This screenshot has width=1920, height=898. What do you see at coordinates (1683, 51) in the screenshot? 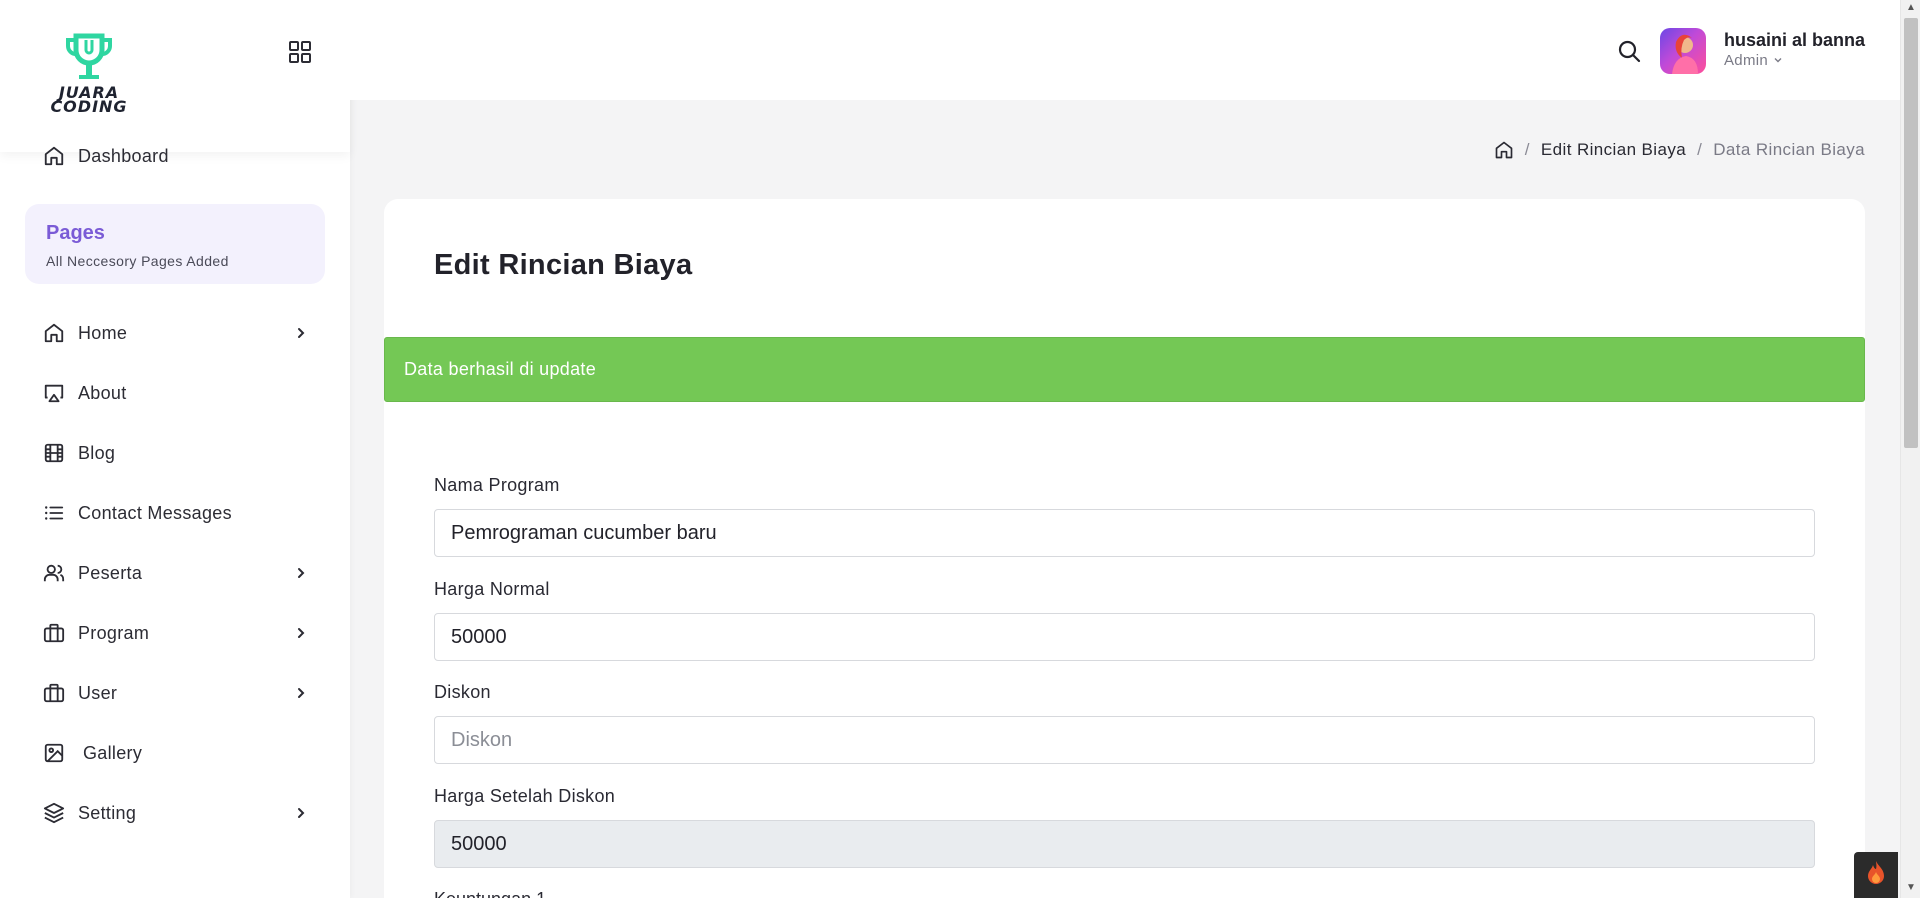
I see `avatar` at bounding box center [1683, 51].